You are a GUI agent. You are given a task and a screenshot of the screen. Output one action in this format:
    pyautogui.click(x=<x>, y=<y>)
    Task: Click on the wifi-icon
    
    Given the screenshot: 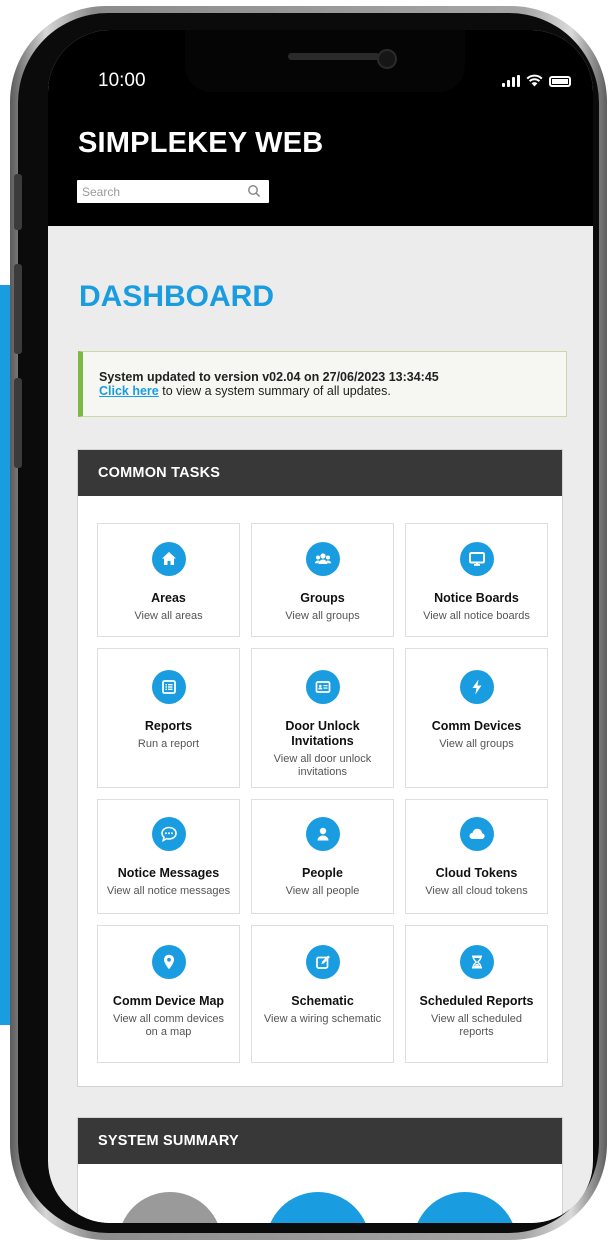 What is the action you would take?
    pyautogui.click(x=534, y=80)
    